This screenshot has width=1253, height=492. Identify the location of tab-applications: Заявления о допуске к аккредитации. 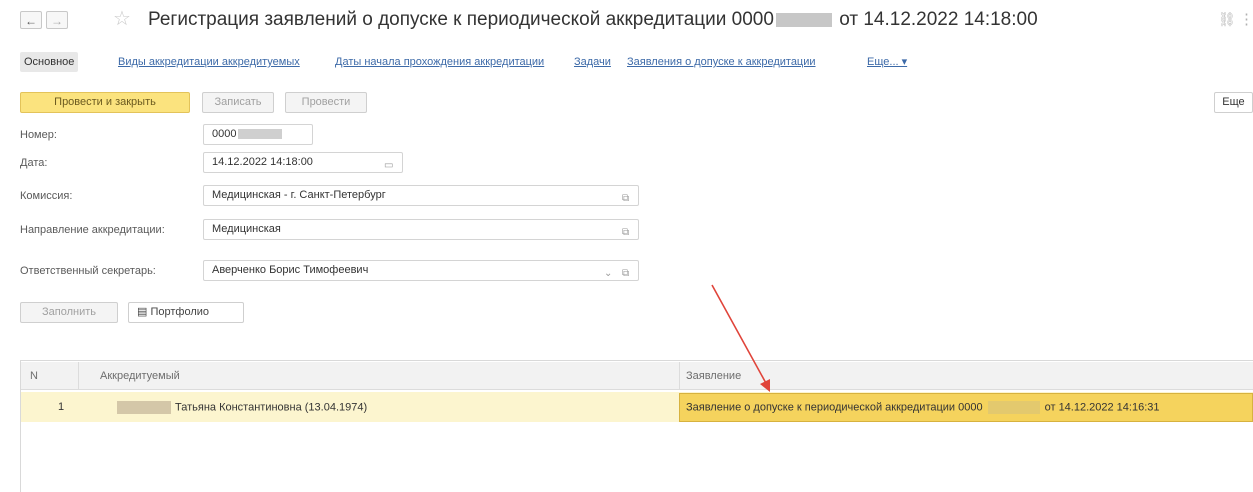
(721, 62).